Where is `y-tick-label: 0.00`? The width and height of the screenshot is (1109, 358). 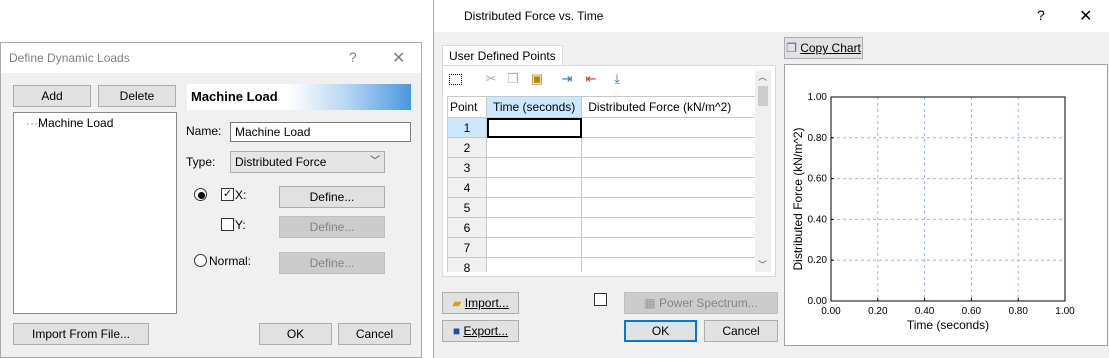 y-tick-label: 0.00 is located at coordinates (818, 301).